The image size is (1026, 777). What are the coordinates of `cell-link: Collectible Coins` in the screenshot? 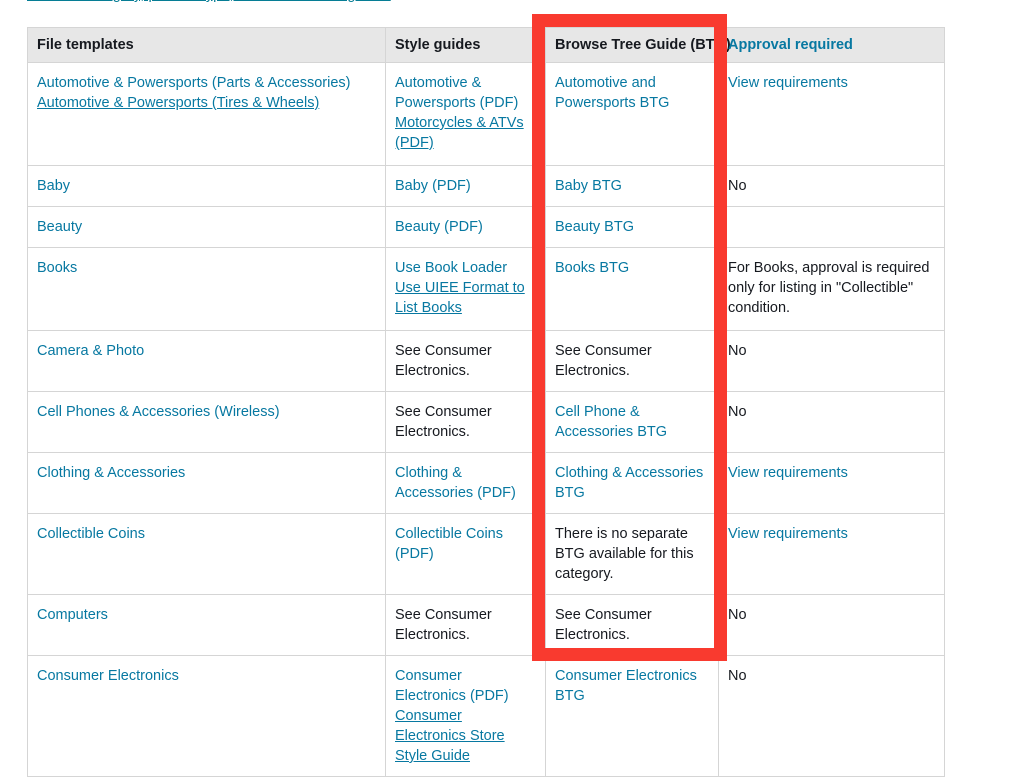 It's located at (206, 534).